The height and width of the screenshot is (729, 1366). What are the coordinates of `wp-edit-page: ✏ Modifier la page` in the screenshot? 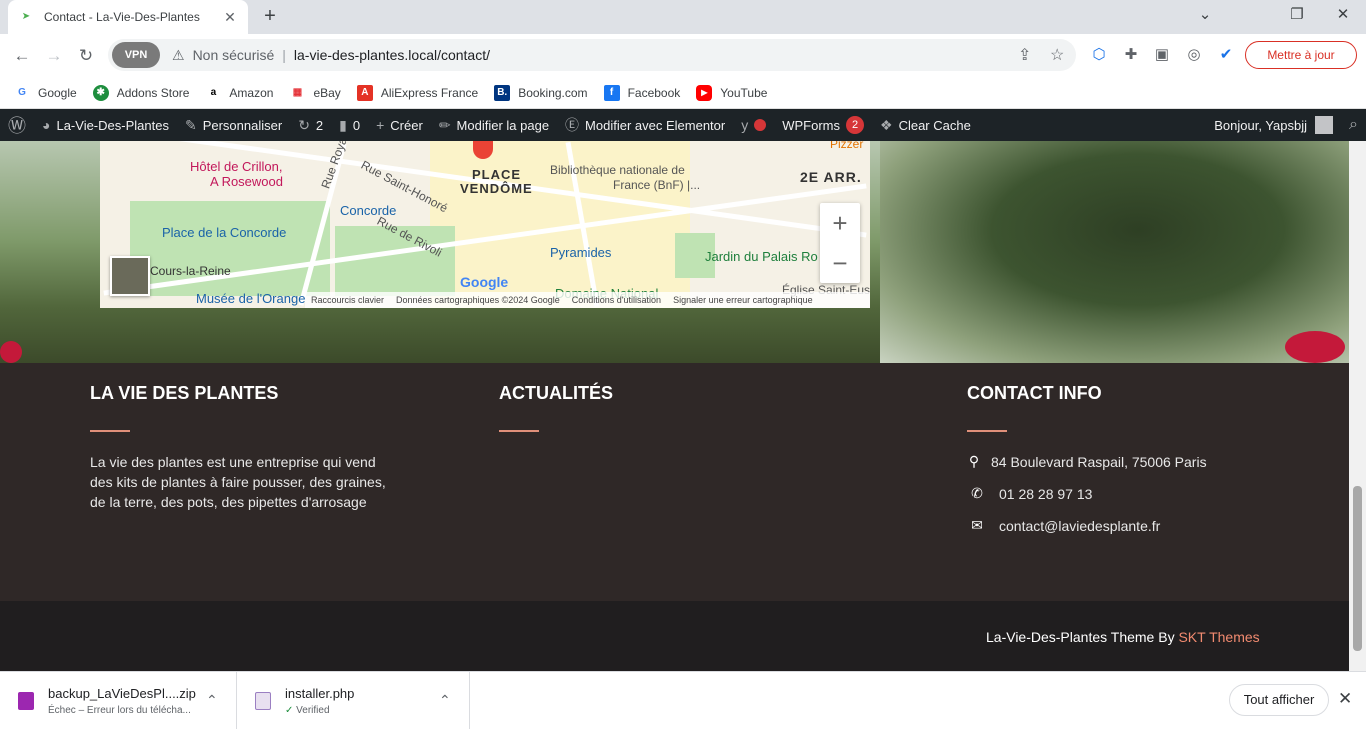 It's located at (494, 125).